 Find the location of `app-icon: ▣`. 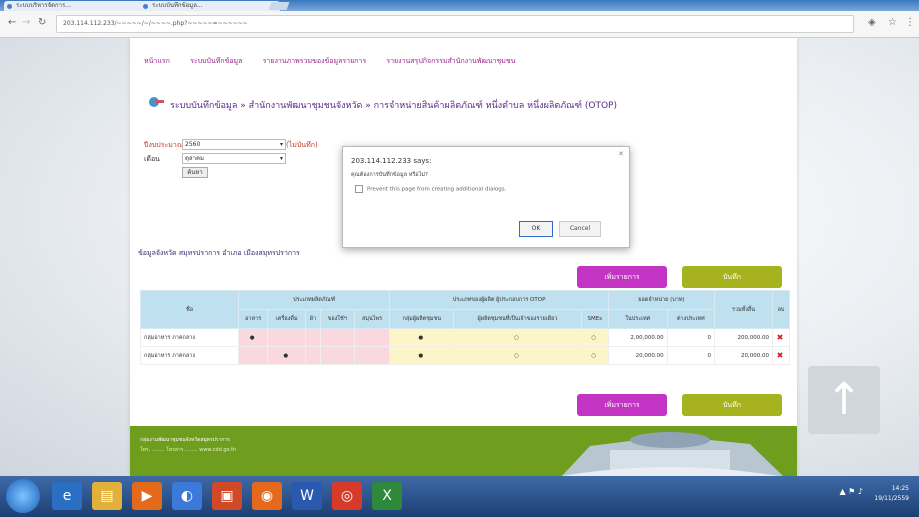

app-icon: ▣ is located at coordinates (227, 496).